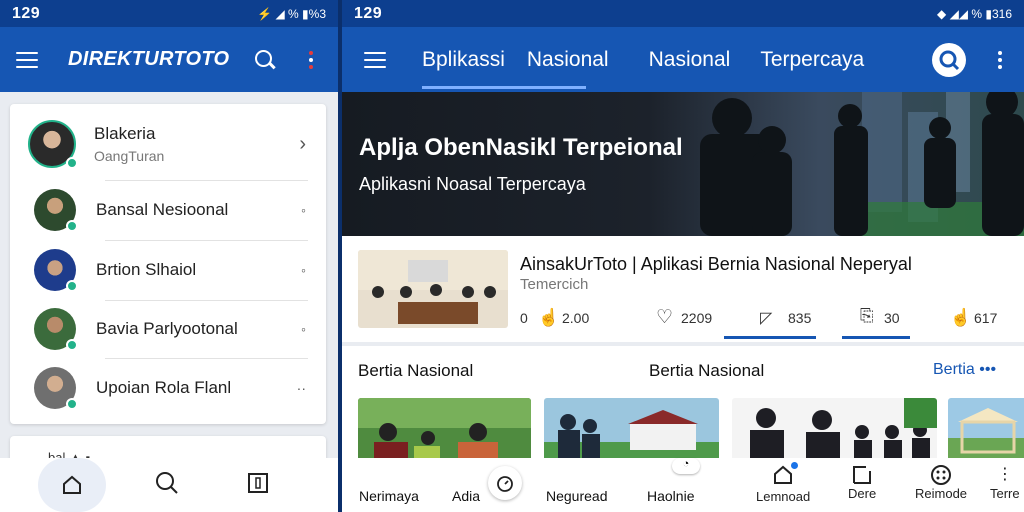 The height and width of the screenshot is (512, 1024). What do you see at coordinates (862, 164) in the screenshot?
I see `hero-image` at bounding box center [862, 164].